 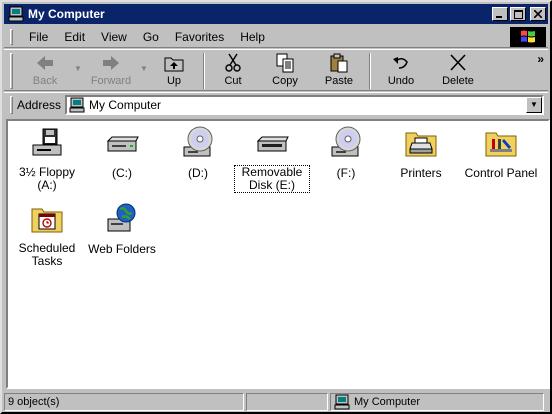 What do you see at coordinates (66, 14) in the screenshot?
I see `window-title: My Computer` at bounding box center [66, 14].